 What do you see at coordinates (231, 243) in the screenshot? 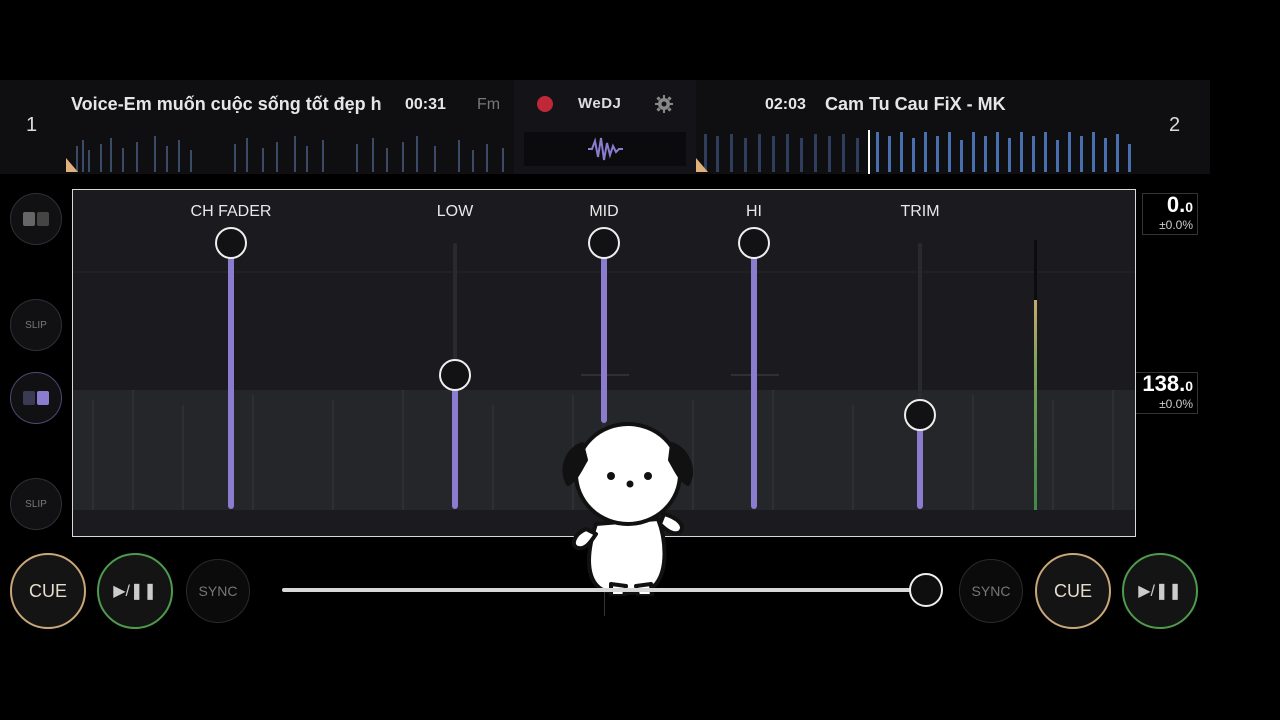
I see `ch-fader-knob` at bounding box center [231, 243].